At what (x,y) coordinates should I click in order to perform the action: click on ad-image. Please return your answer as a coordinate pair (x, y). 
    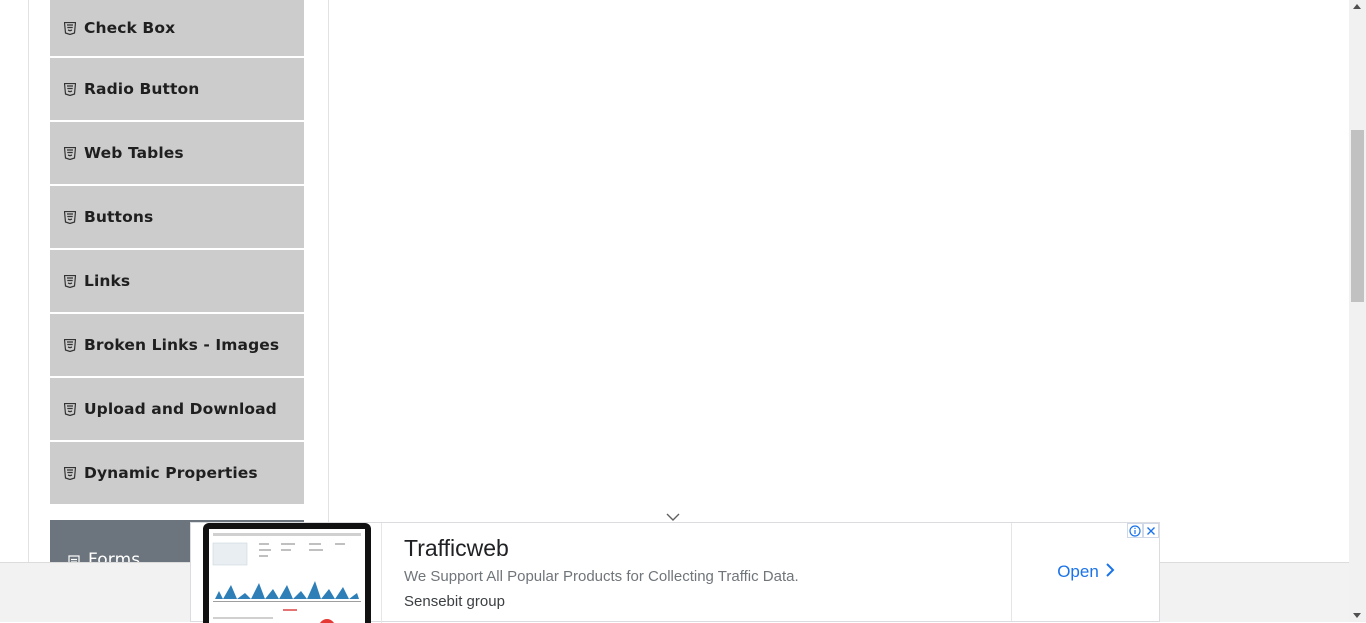
    Looking at the image, I should click on (287, 573).